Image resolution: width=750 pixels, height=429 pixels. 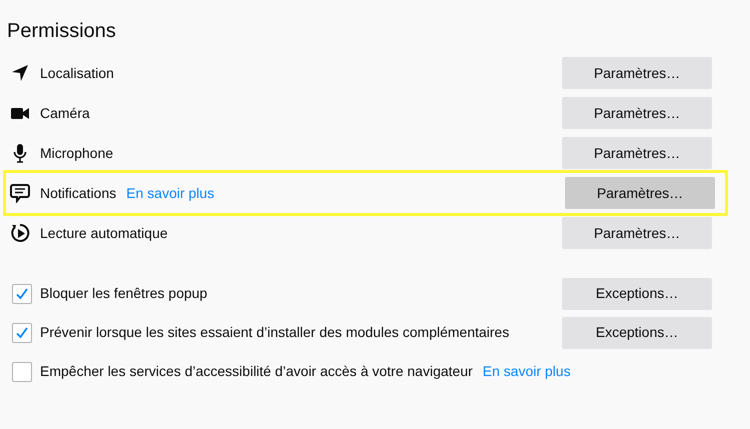 What do you see at coordinates (256, 371) in the screenshot?
I see `option-label: Empêcher les services d’accessibilité d’avoir accès à votre navigateur` at bounding box center [256, 371].